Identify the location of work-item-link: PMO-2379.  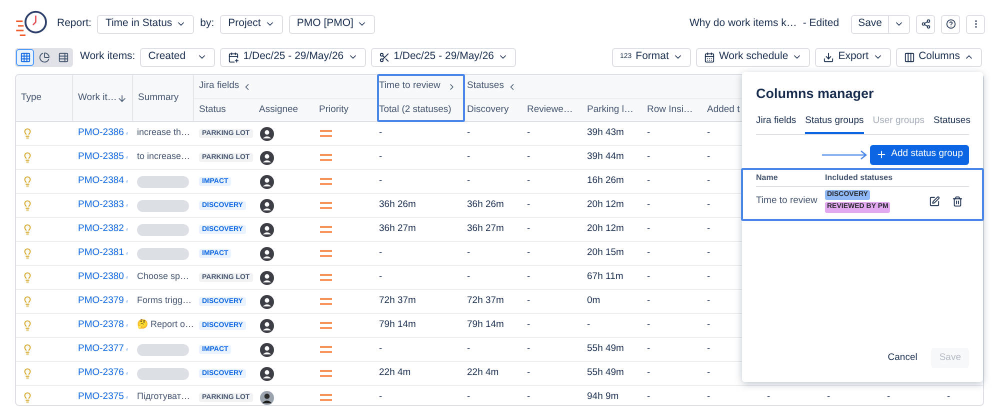
(101, 301).